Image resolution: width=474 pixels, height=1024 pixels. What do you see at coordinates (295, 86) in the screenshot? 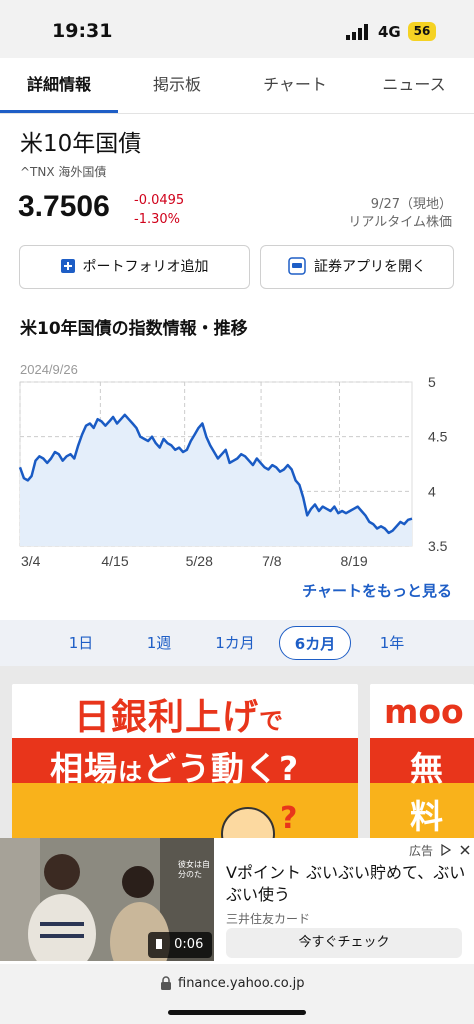
I see `tab-chart: チャート` at bounding box center [295, 86].